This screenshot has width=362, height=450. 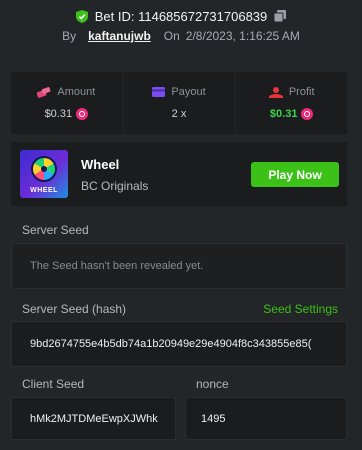 I want to click on server-seed-hash-label: Server Seed (hash), so click(x=74, y=309).